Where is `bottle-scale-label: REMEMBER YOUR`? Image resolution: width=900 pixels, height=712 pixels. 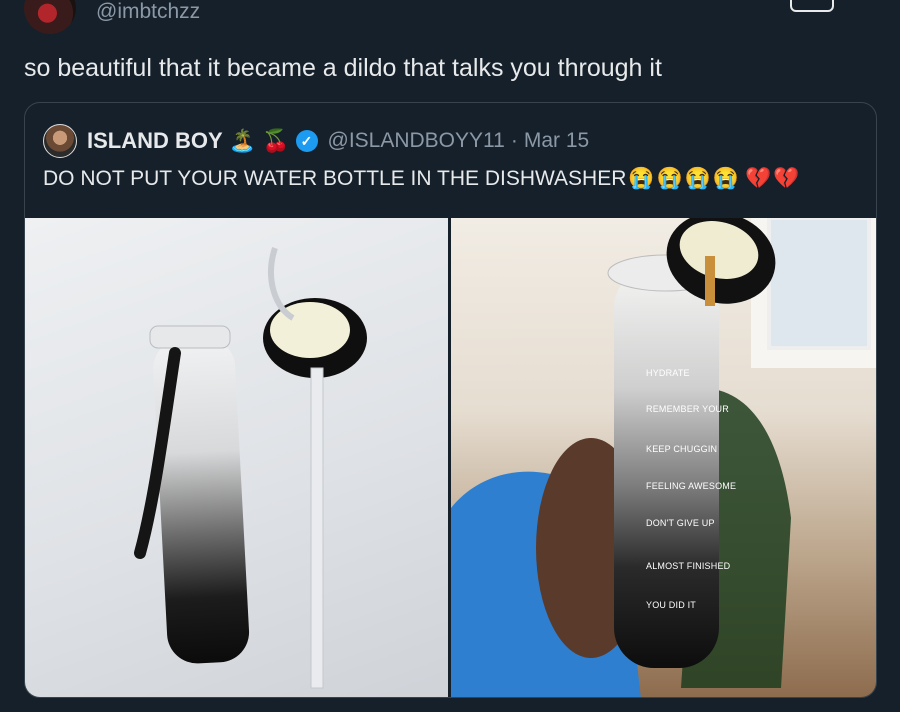 bottle-scale-label: REMEMBER YOUR is located at coordinates (687, 409).